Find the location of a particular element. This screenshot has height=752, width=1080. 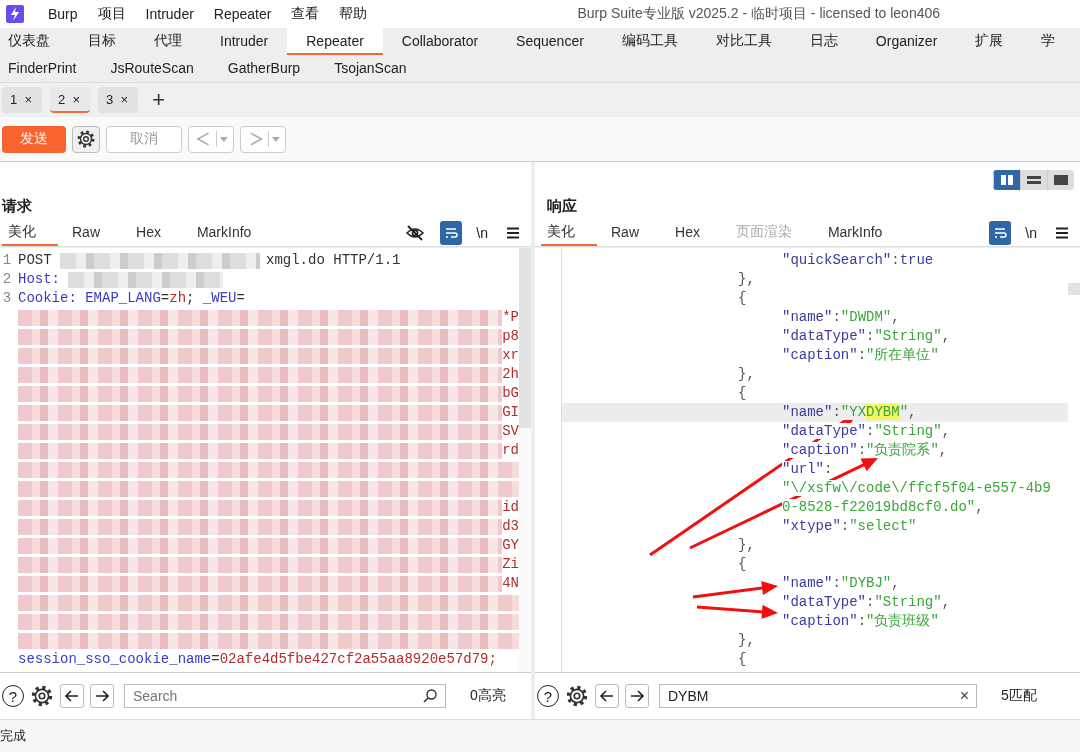

new-tab-button: + is located at coordinates (158, 100).